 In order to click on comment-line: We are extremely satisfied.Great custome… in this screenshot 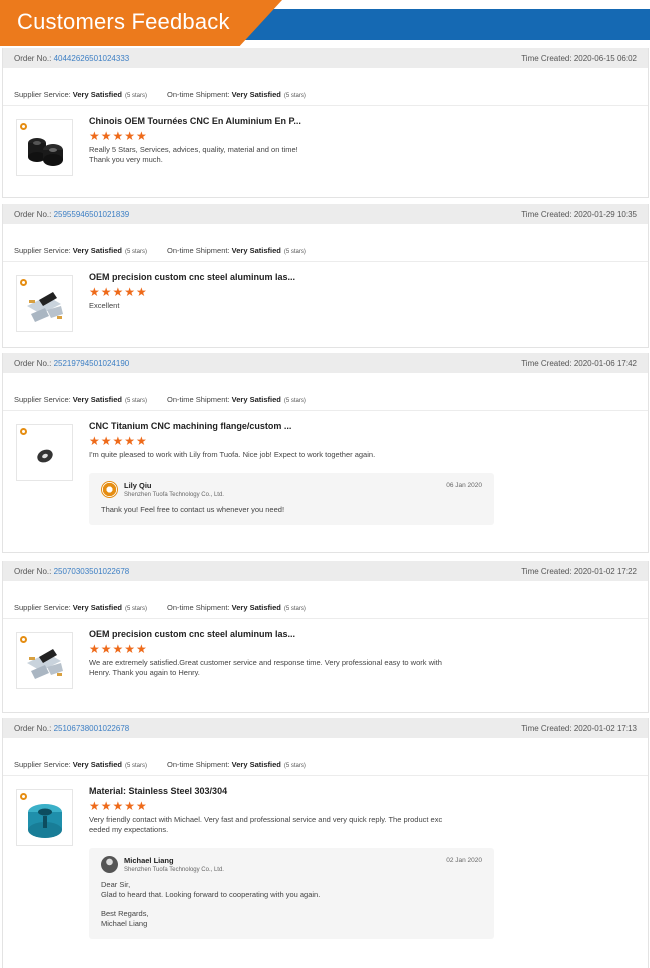, I will do `click(265, 662)`.